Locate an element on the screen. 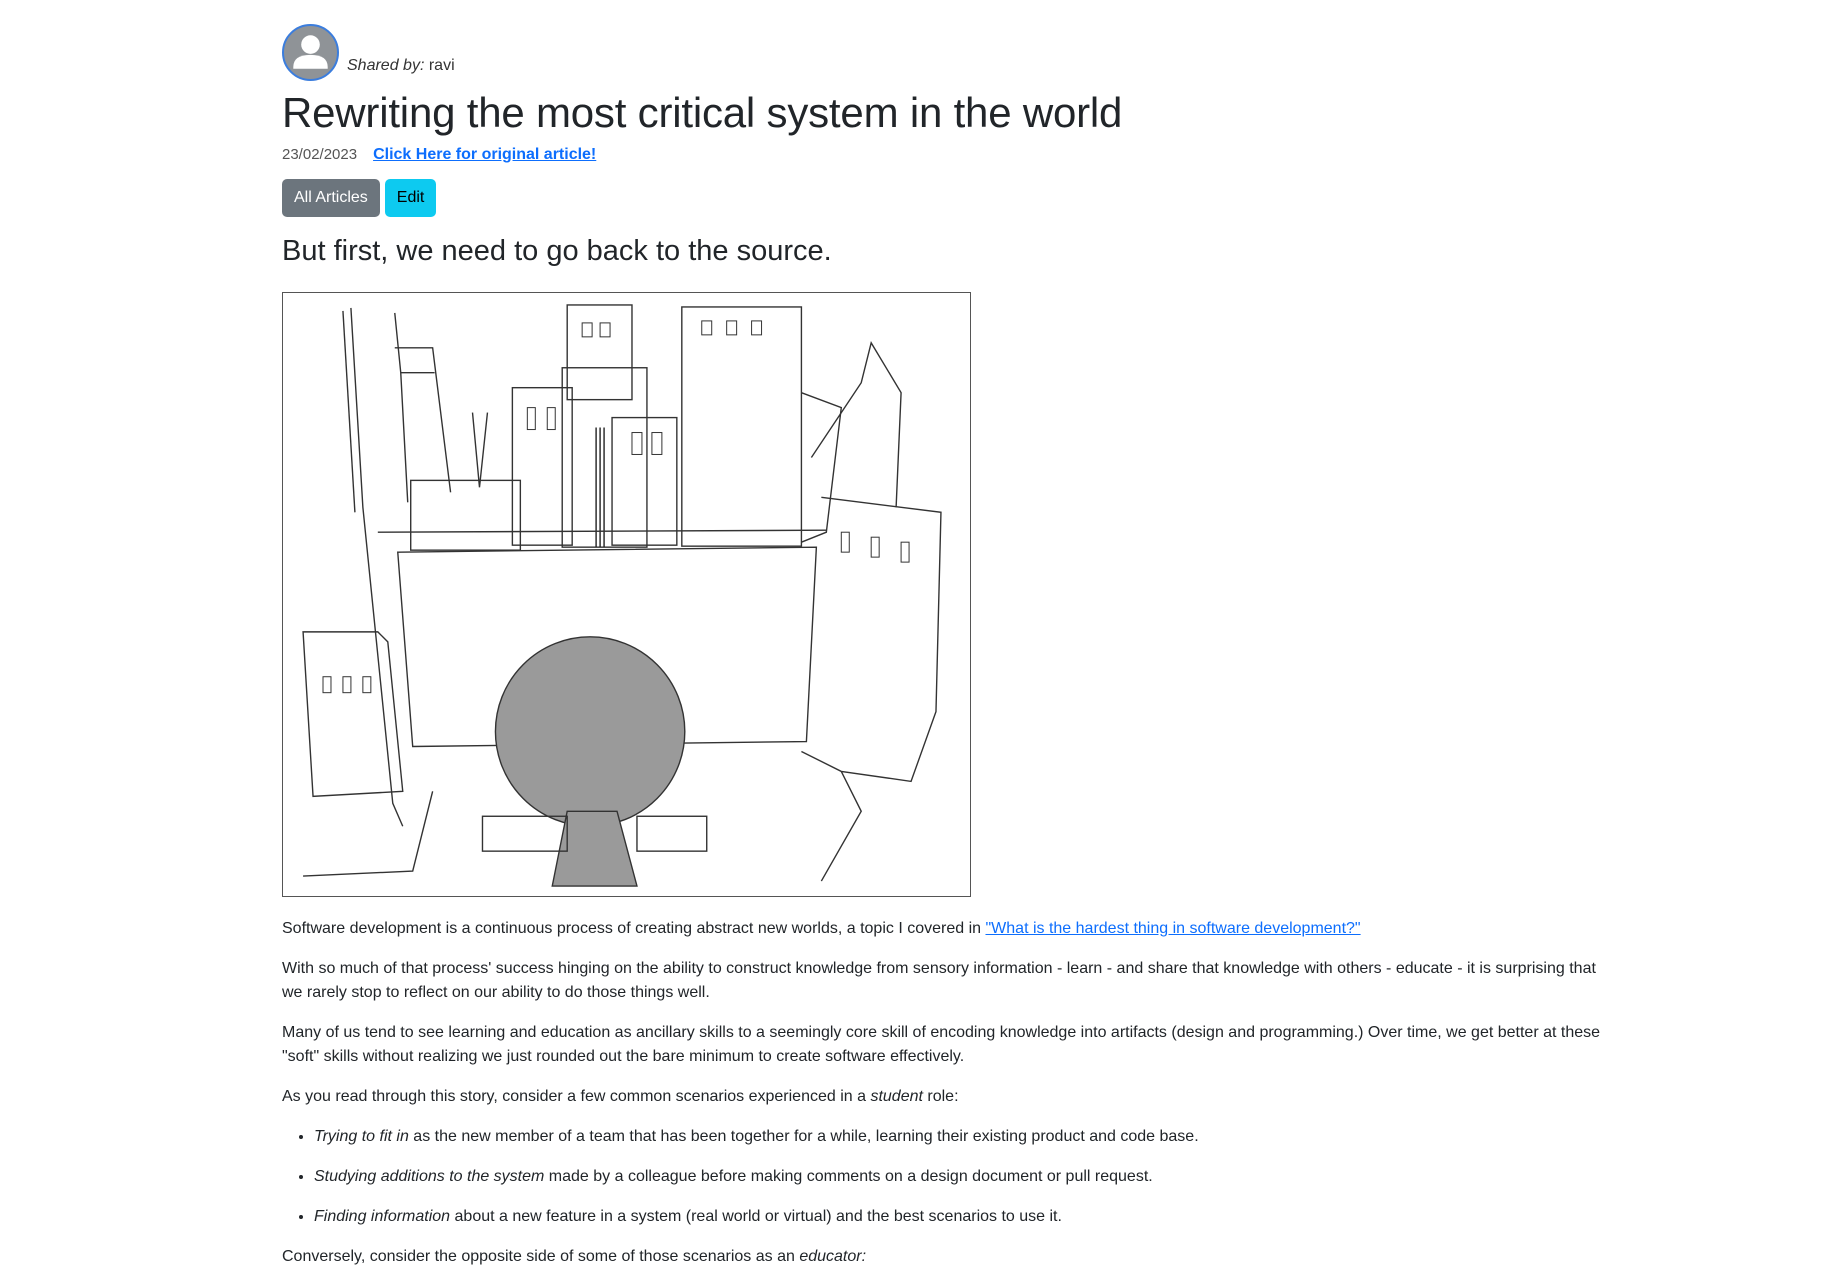 This screenshot has height=1285, width=1831. shared-by-text: Shared by: ravi is located at coordinates (401, 66).